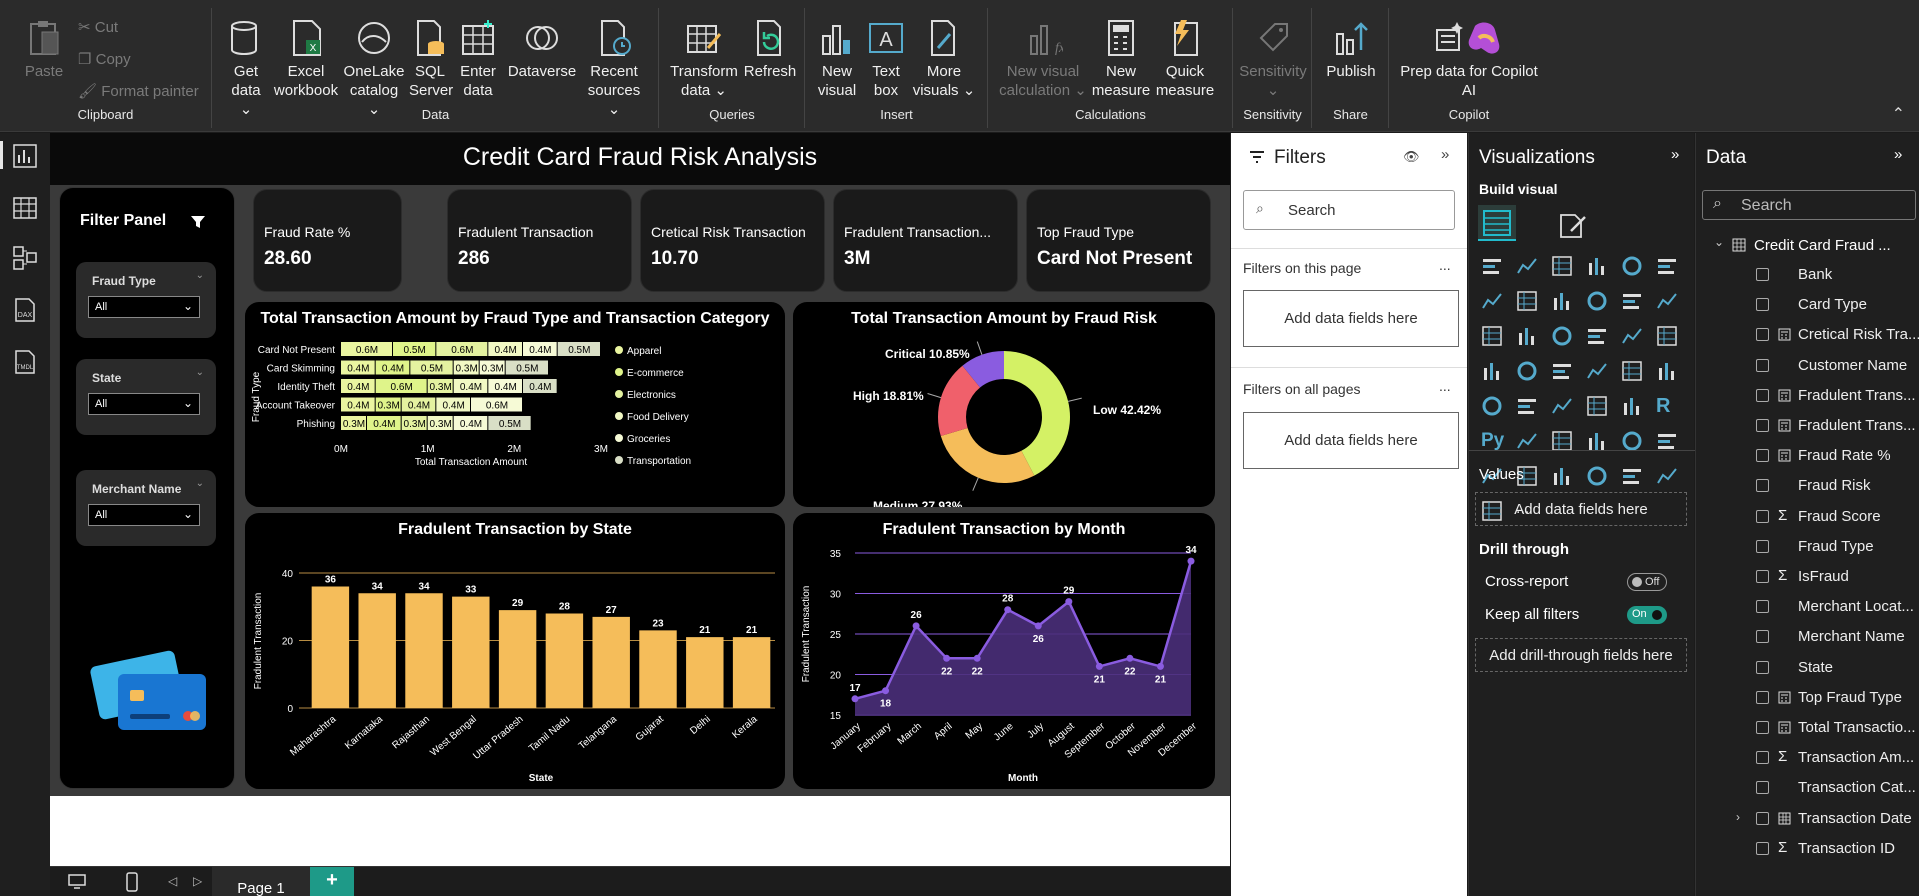  I want to click on field-row: Fraud Rate %, so click(1807, 456).